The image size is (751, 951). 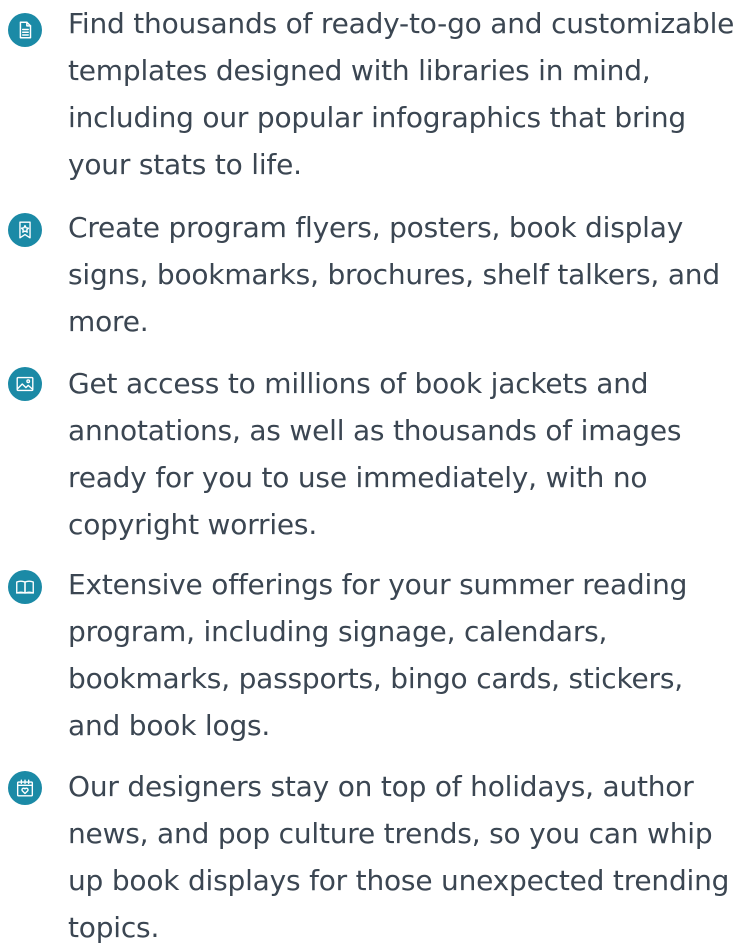 I want to click on image-icon, so click(x=25, y=384).